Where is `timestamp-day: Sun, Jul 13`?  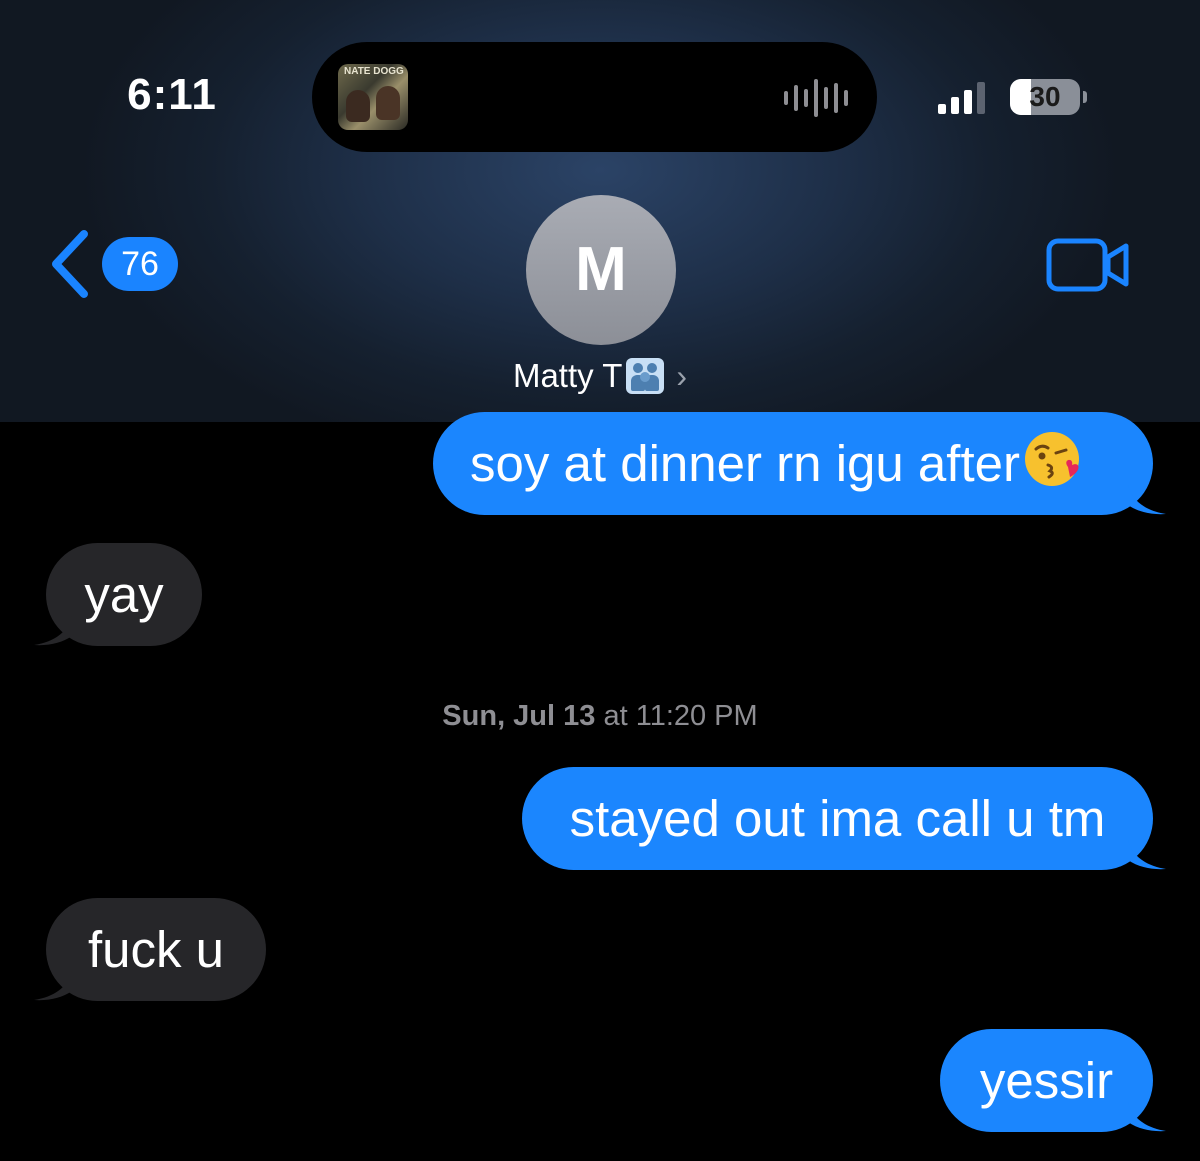 timestamp-day: Sun, Jul 13 is located at coordinates (519, 716).